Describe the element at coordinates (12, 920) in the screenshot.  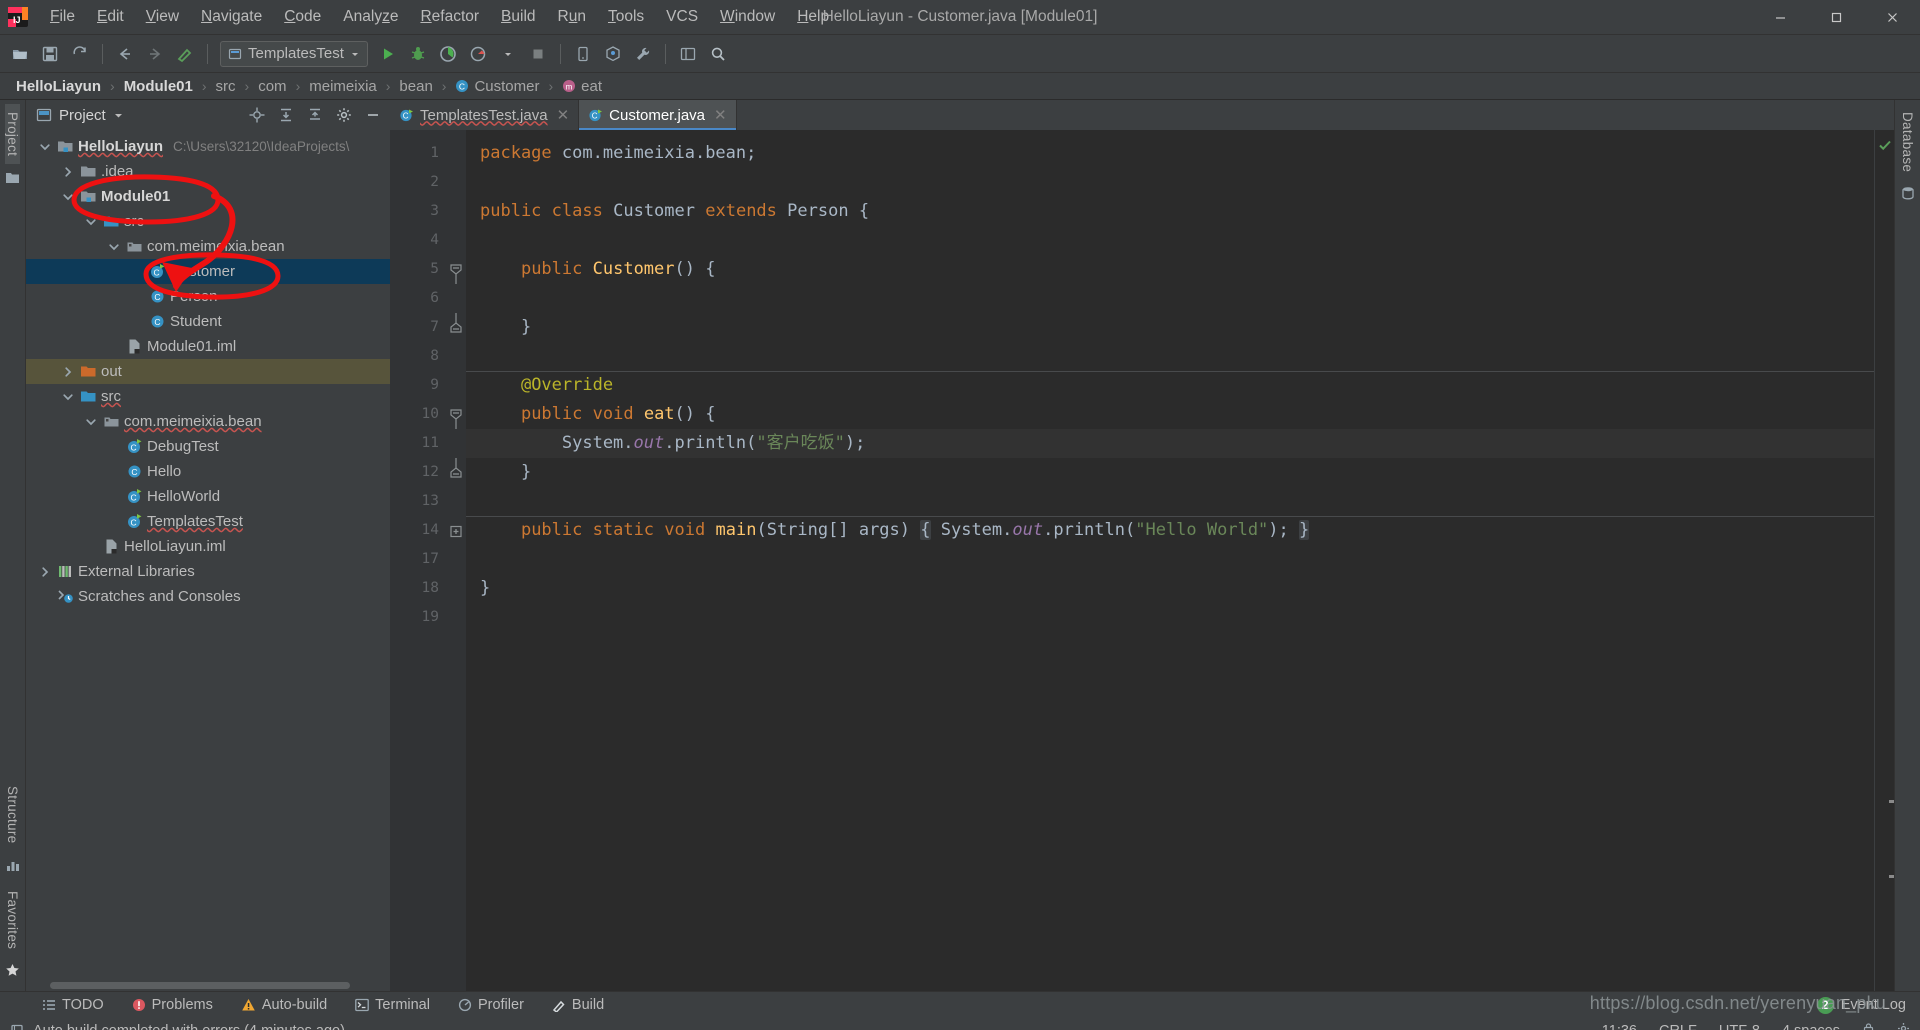
I see `rail-favorites-tab: Favorites` at that location.